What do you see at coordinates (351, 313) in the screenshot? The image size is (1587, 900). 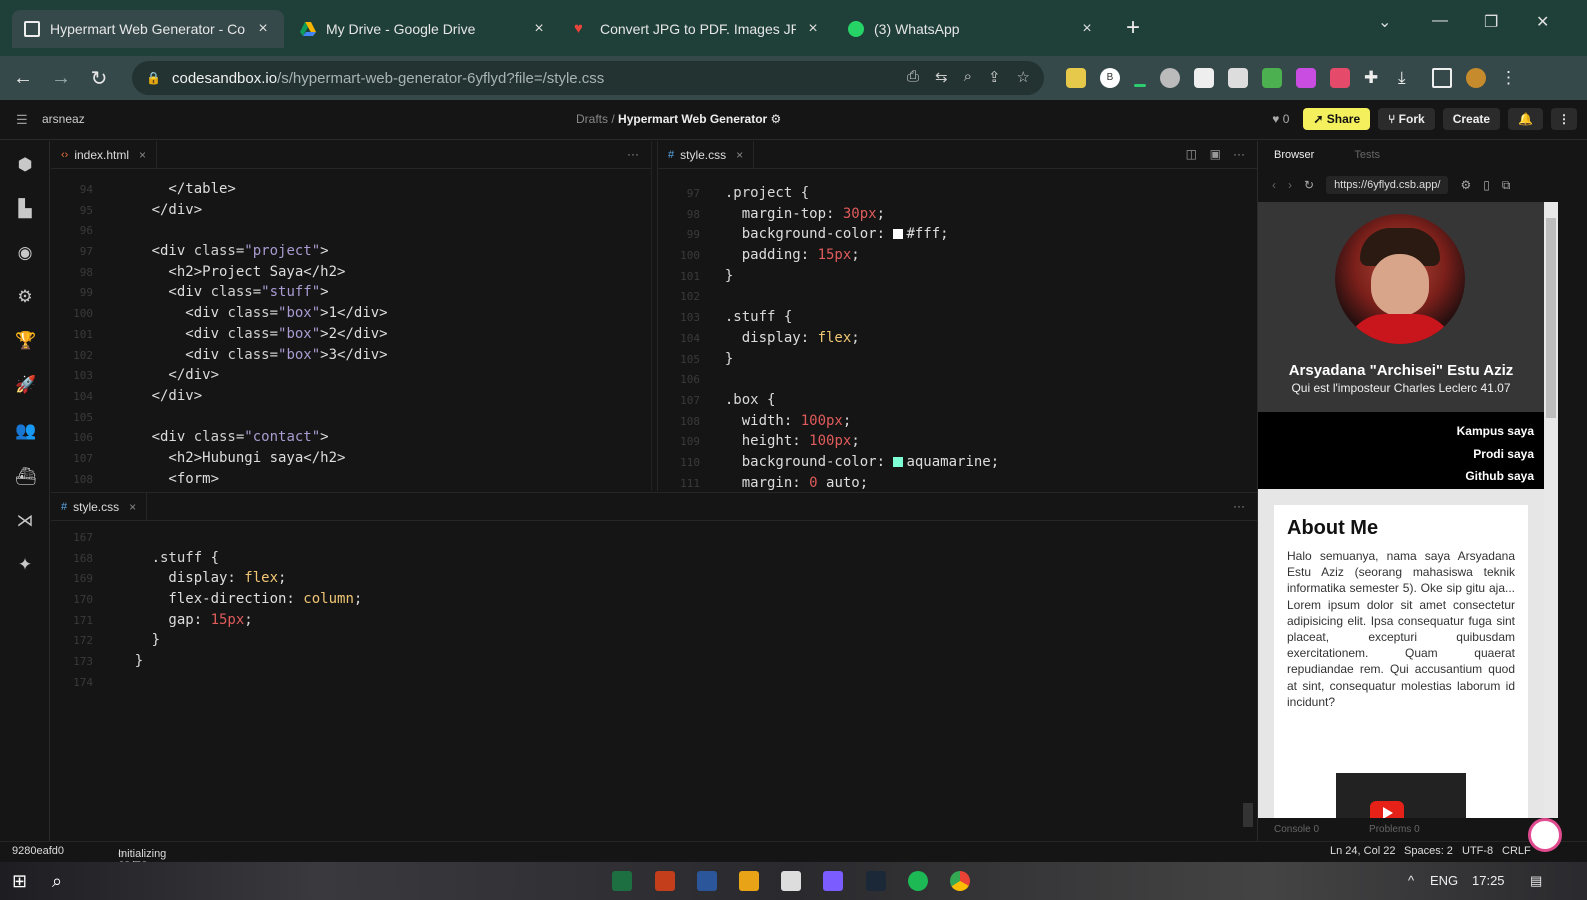 I see `code-line: 100 <div class="box">1</div>` at bounding box center [351, 313].